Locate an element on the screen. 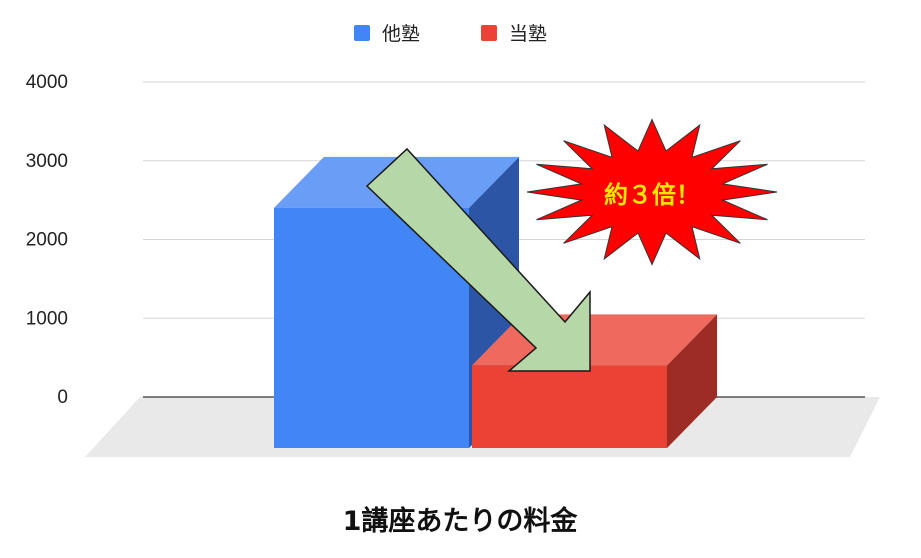 Image resolution: width=921 pixels, height=558 pixels. legend-label-series-1: 当塾 is located at coordinates (528, 34).